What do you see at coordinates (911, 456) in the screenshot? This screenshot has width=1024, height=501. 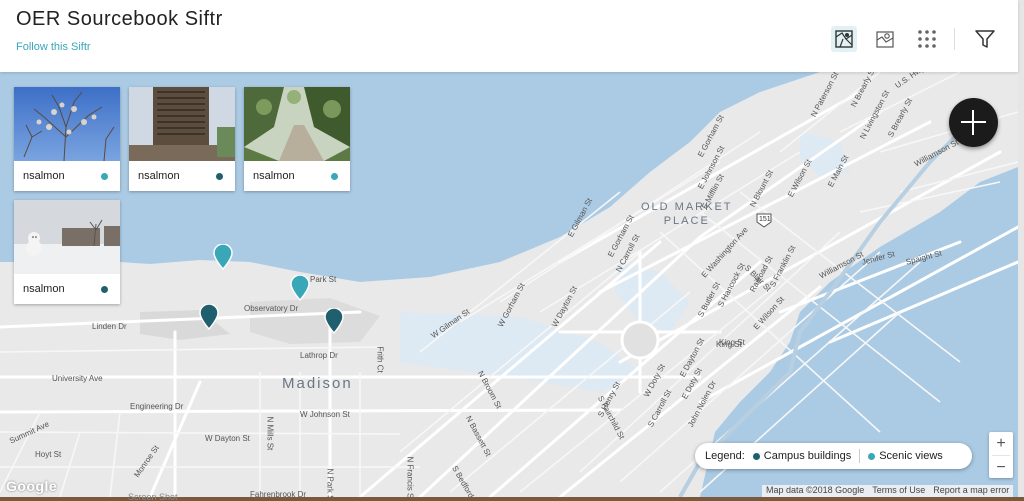 I see `legend-item-scenic-views: Scenic views` at bounding box center [911, 456].